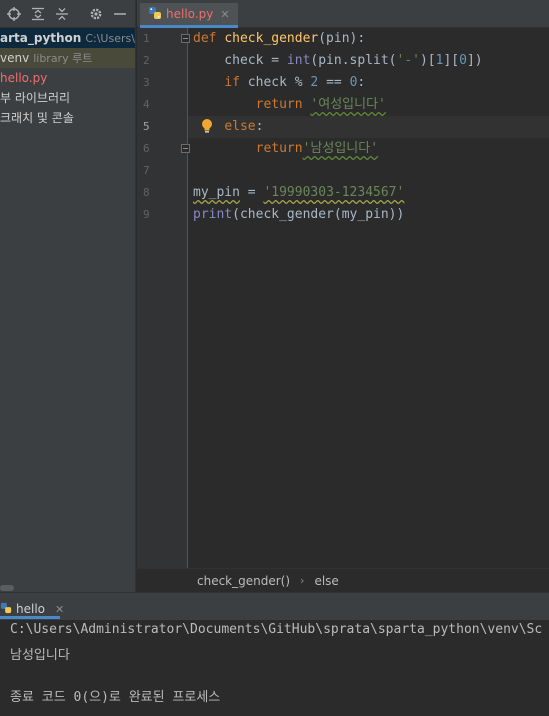  What do you see at coordinates (240, 60) in the screenshot?
I see `code-token: check =` at bounding box center [240, 60].